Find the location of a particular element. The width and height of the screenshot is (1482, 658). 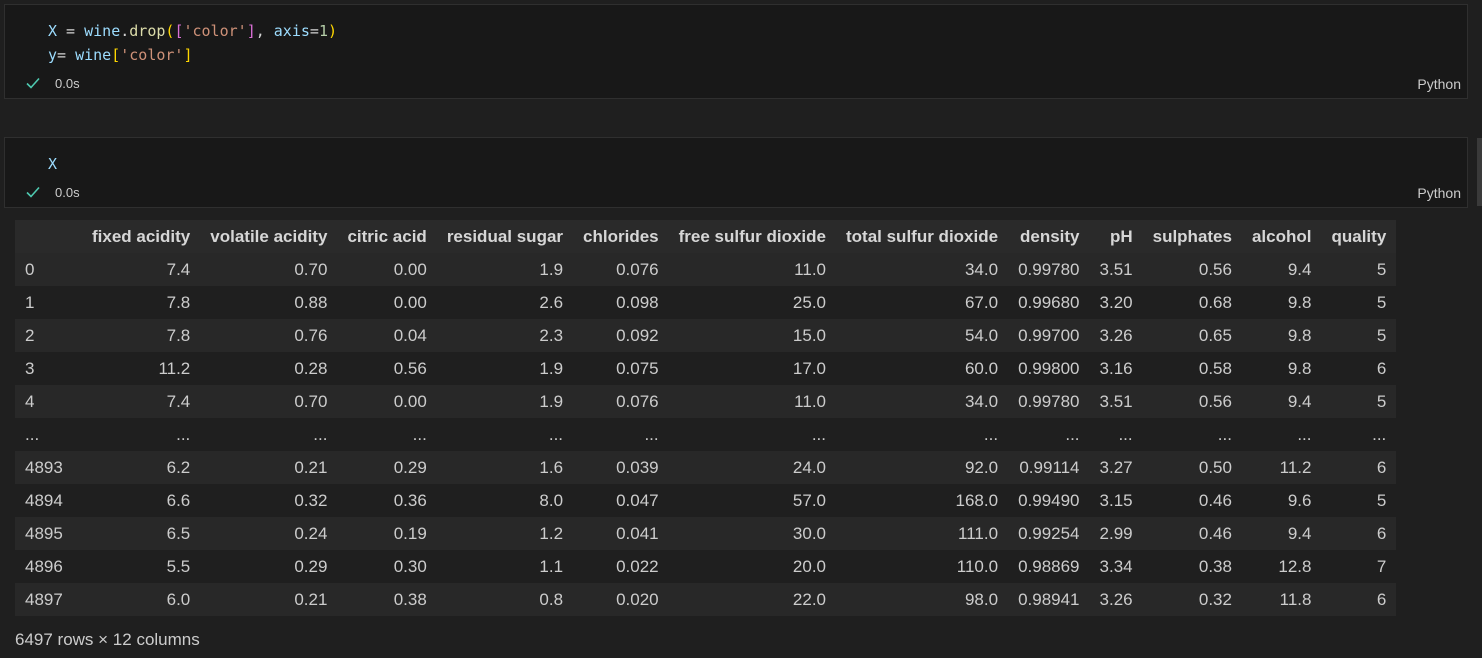

column-header: free sulfur dioxide is located at coordinates (752, 236).